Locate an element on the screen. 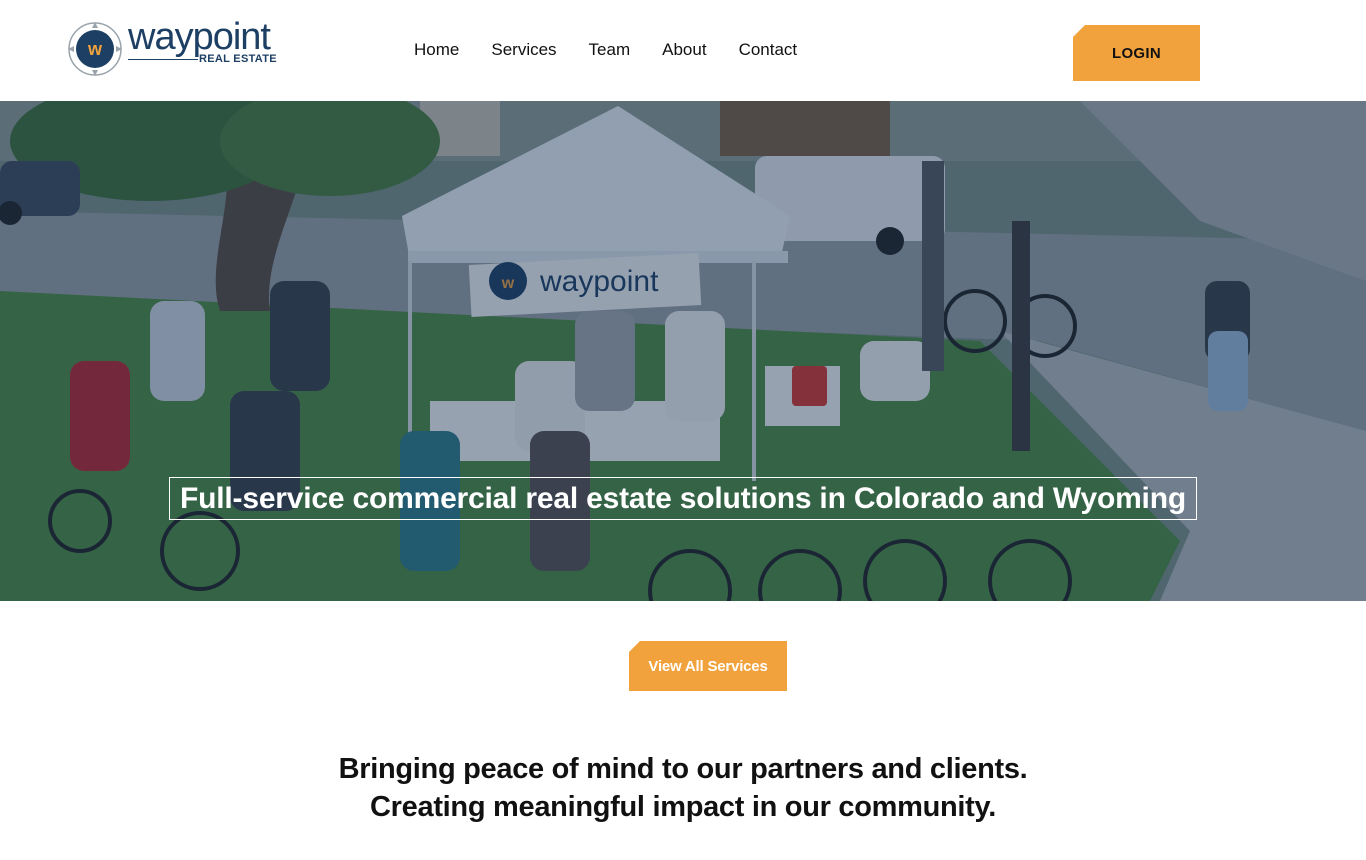 The width and height of the screenshot is (1366, 860). login-button: LOGIN is located at coordinates (1136, 53).